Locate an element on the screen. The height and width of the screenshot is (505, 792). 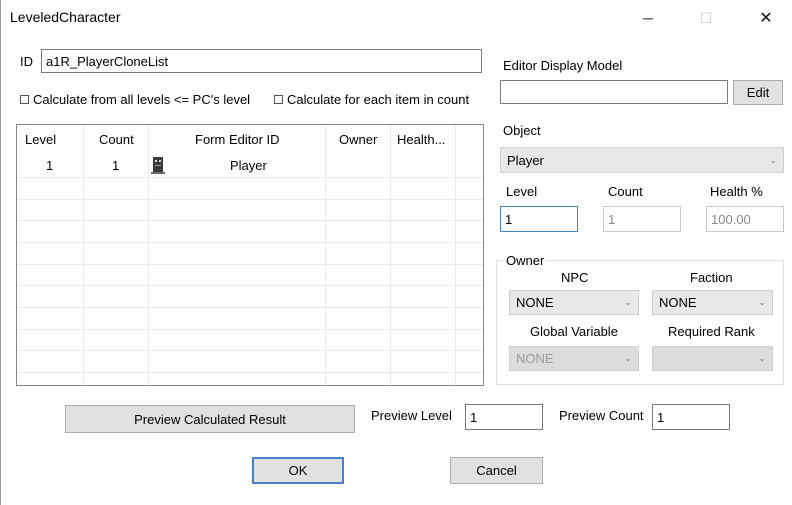
row-count: 1 is located at coordinates (116, 165).